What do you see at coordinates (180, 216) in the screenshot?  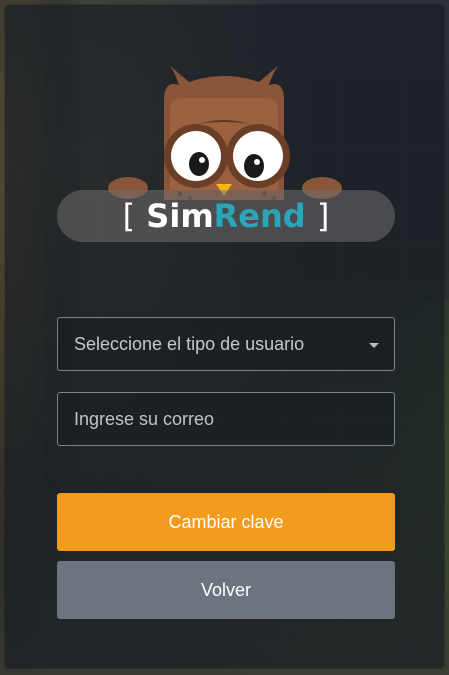 I see `brand-name-sim: Sim` at bounding box center [180, 216].